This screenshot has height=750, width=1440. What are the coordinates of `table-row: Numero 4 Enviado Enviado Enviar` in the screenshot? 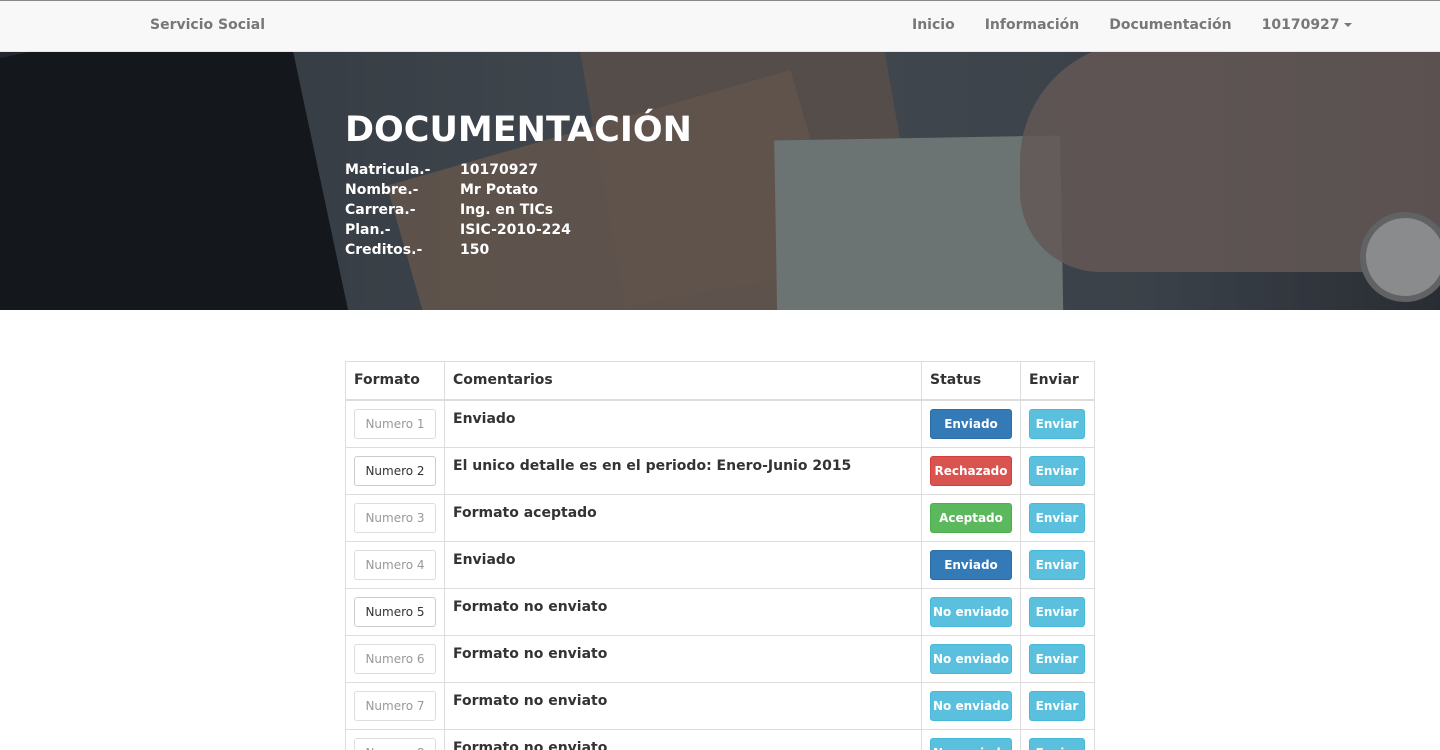 It's located at (720, 564).